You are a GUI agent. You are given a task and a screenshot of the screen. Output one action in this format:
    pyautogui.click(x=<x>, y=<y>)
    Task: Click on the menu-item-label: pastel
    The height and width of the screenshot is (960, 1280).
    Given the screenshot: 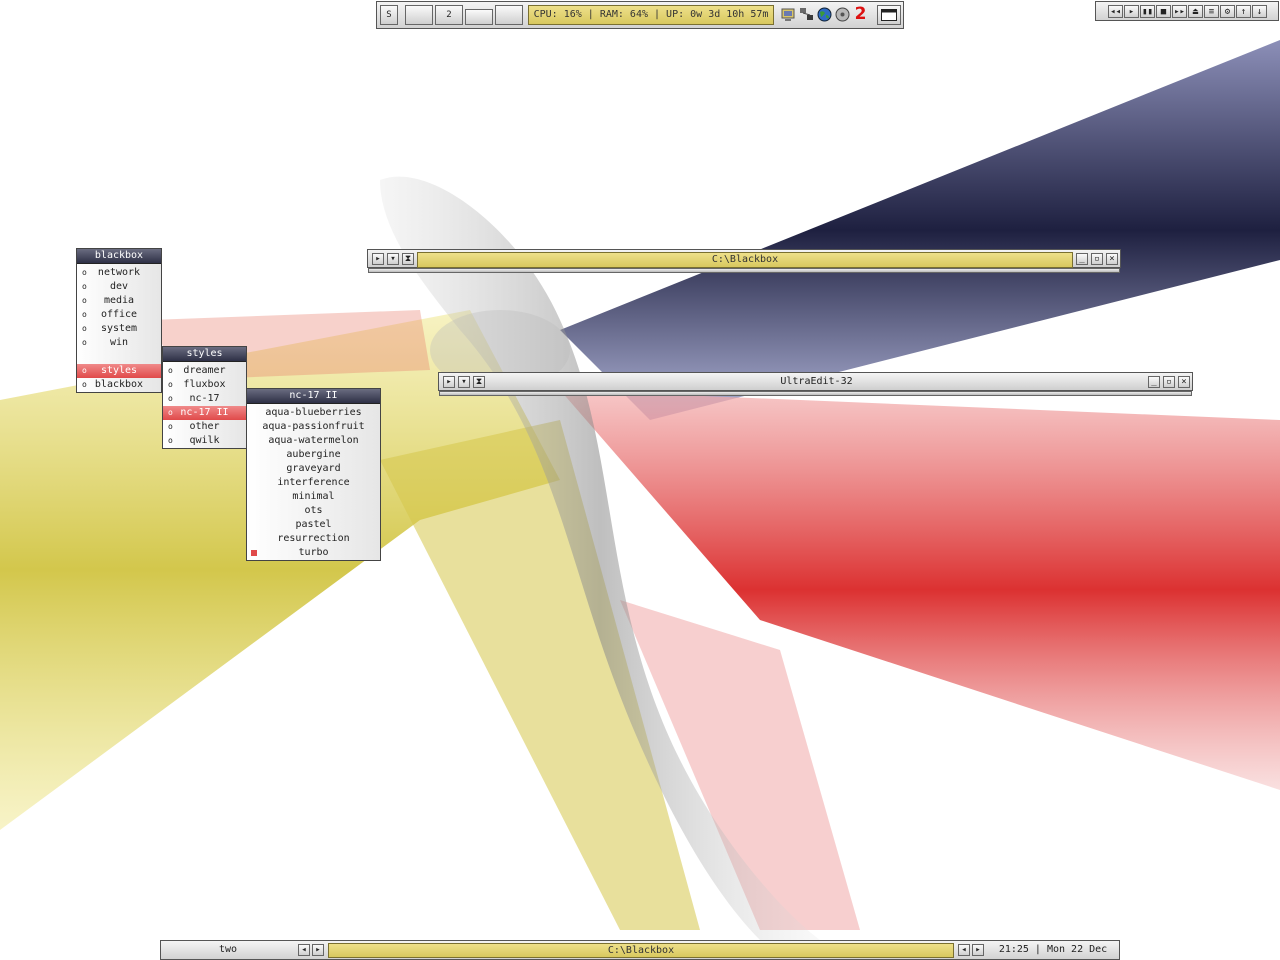 What is the action you would take?
    pyautogui.click(x=313, y=524)
    